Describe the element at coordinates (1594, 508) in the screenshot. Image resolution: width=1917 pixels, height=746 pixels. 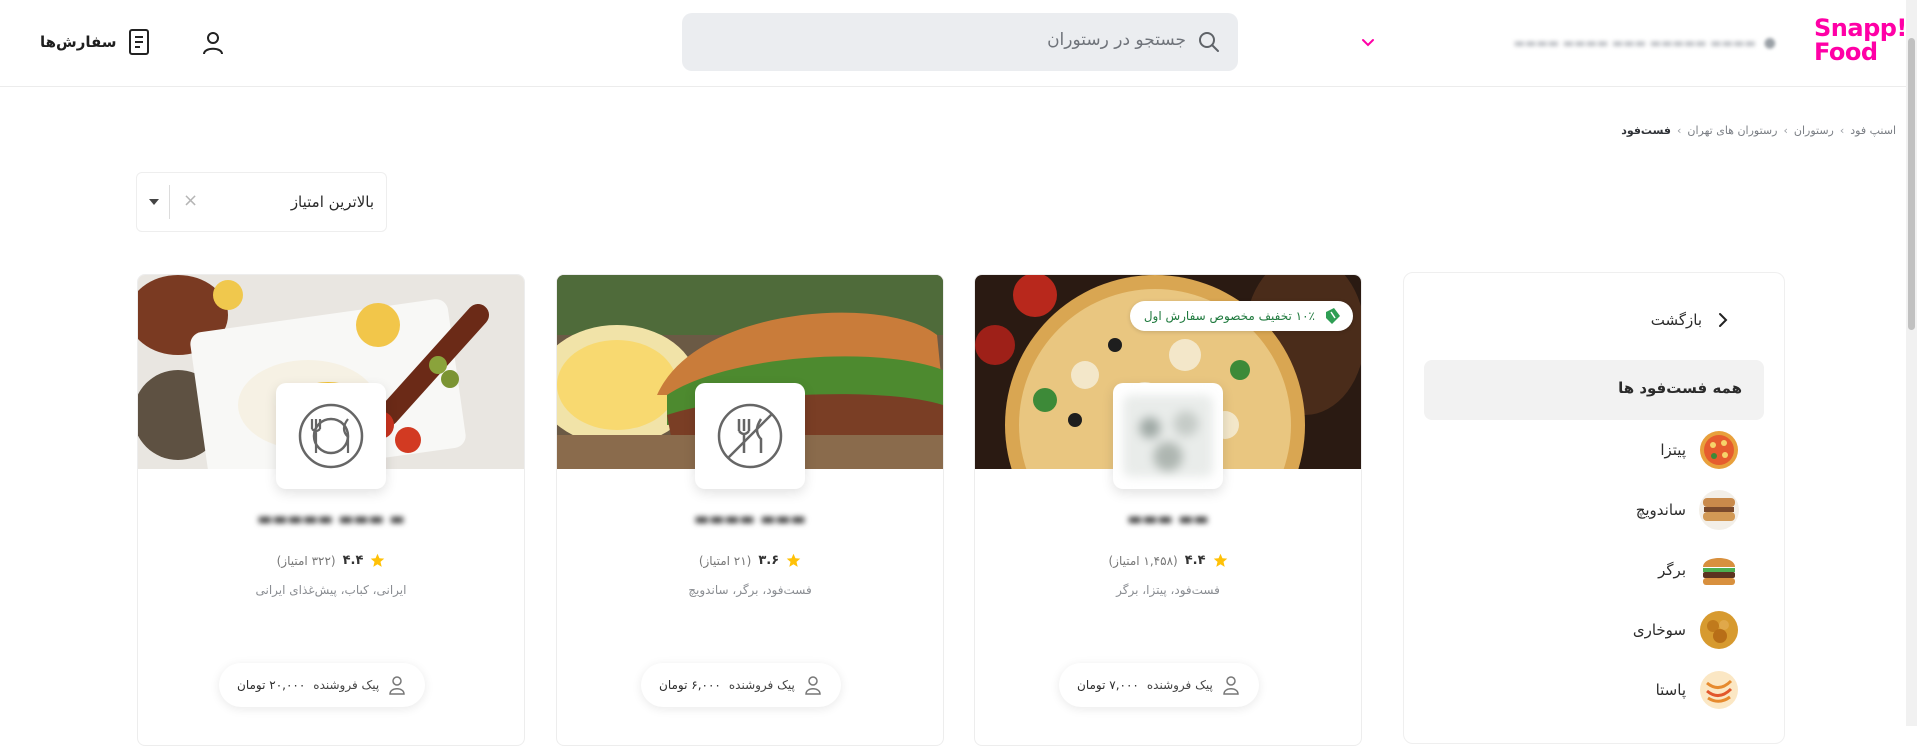
I see `category-sidebar: بازگشت همه فست‌فود ها پیتزا ساندویچ برگر` at that location.